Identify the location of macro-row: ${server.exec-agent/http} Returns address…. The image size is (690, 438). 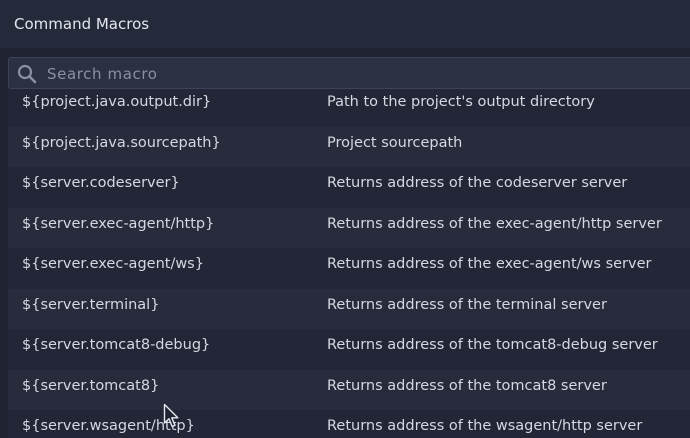
(349, 227).